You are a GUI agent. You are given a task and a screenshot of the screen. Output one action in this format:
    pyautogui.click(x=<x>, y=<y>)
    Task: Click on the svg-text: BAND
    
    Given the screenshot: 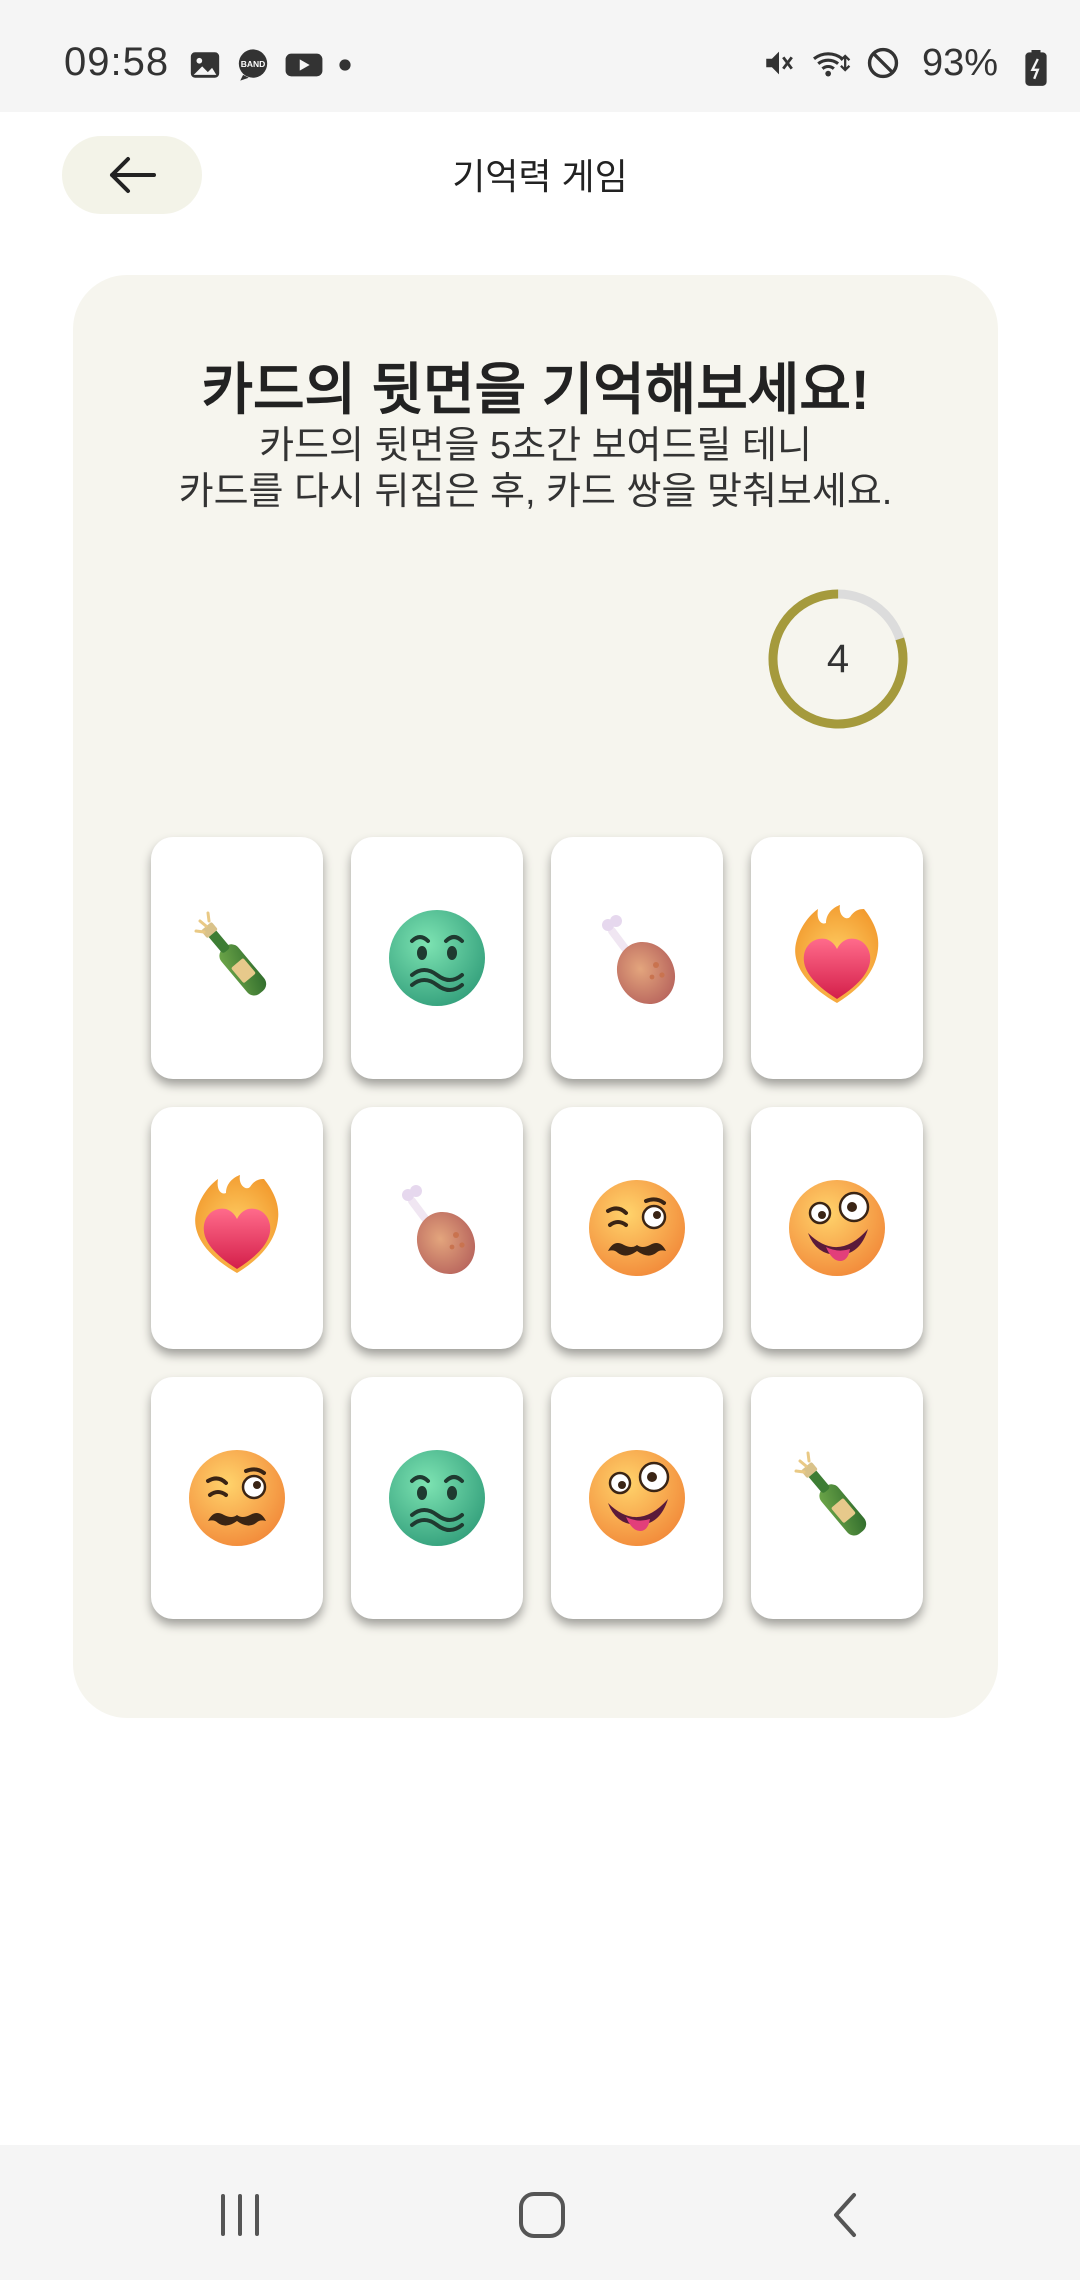 What is the action you would take?
    pyautogui.click(x=253, y=64)
    